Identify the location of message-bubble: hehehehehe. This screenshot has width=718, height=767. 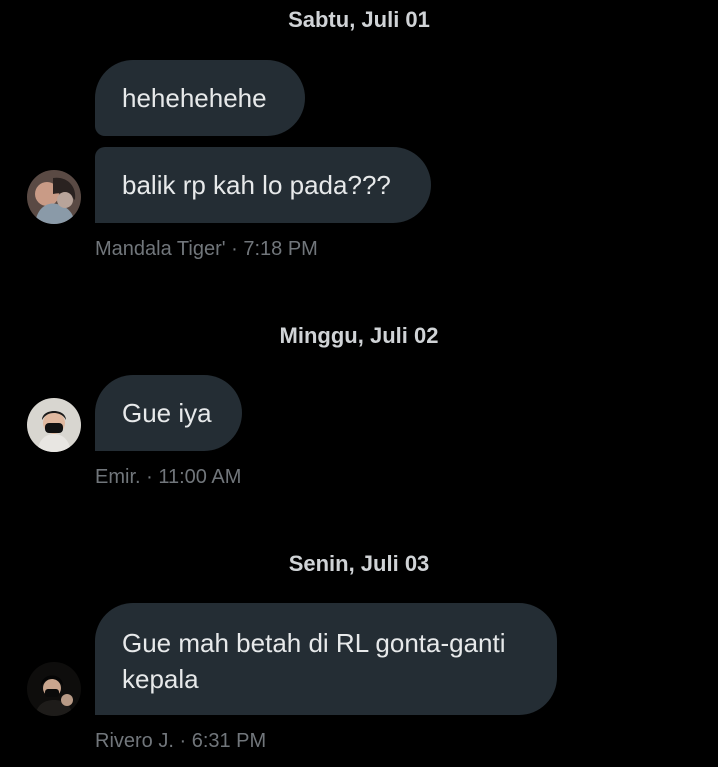
(200, 98).